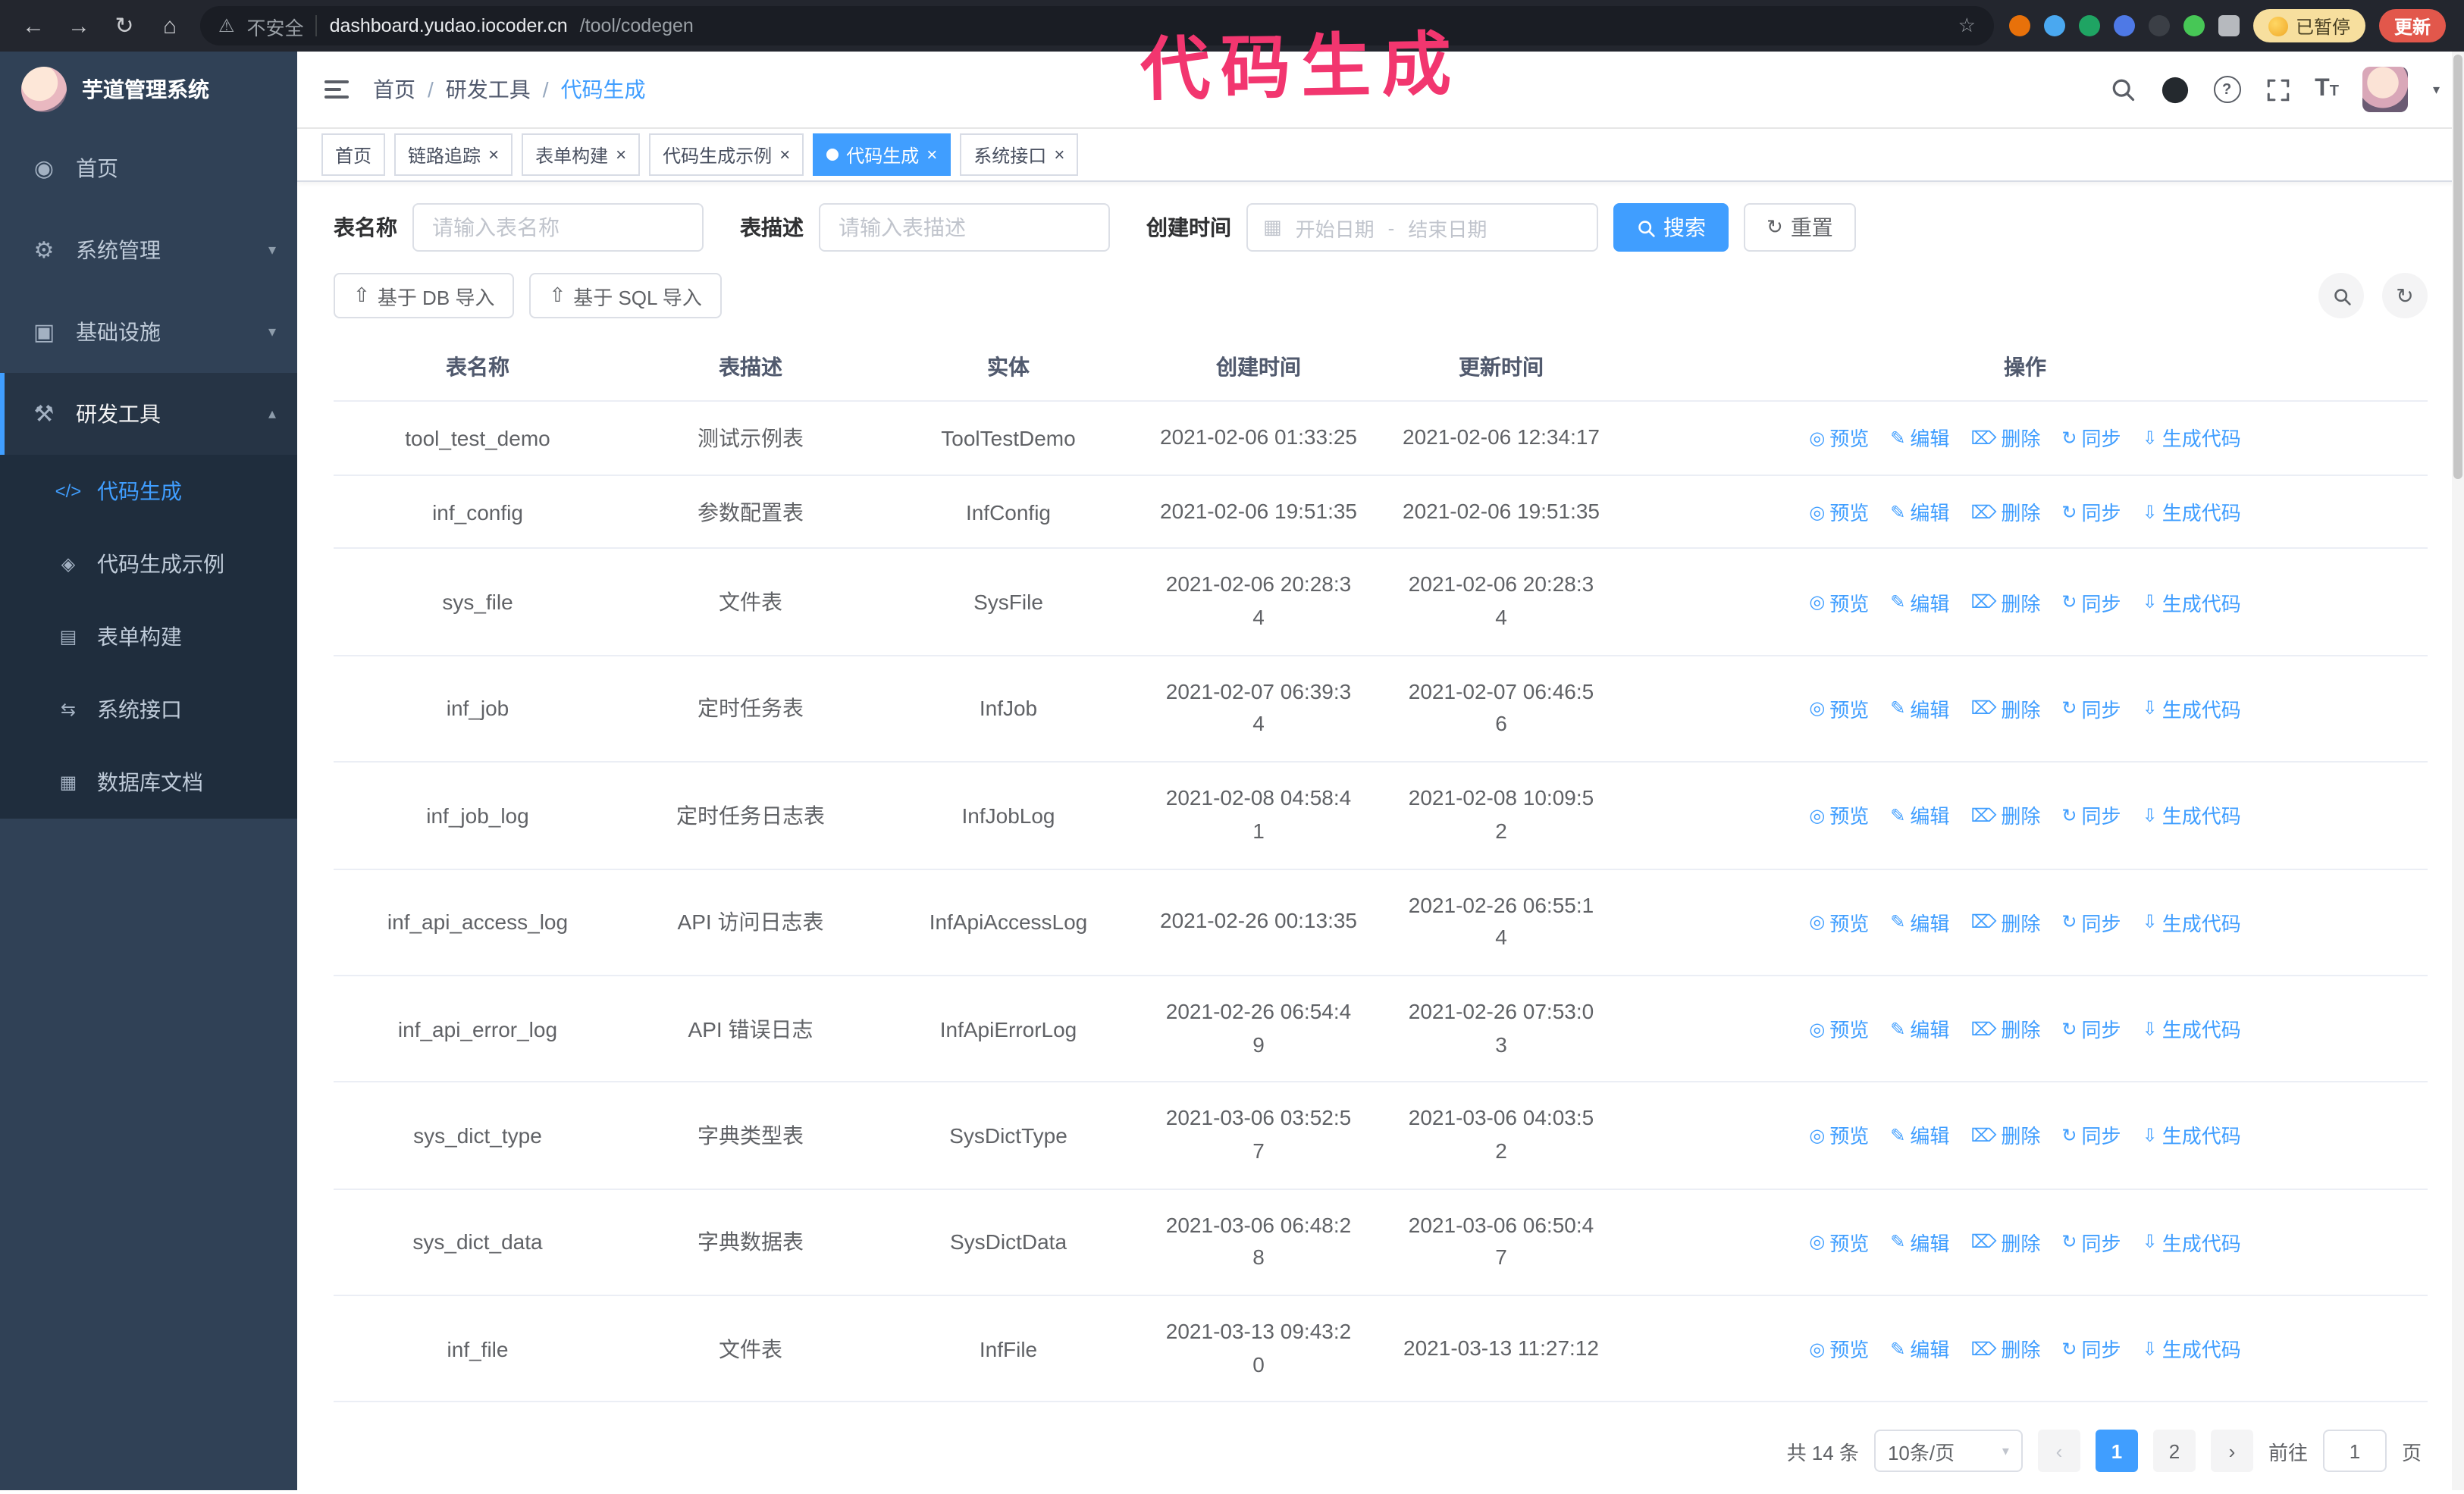  What do you see at coordinates (394, 89) in the screenshot?
I see `breadcrumb-home: 首页` at bounding box center [394, 89].